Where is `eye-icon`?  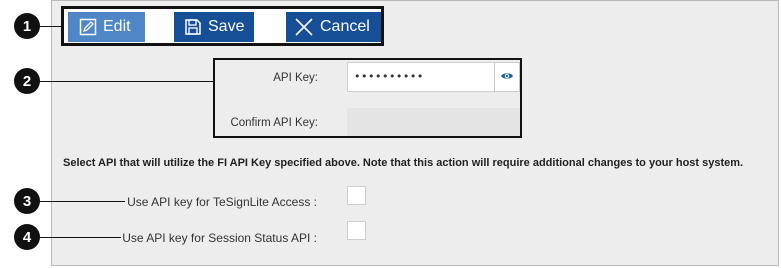
eye-icon is located at coordinates (507, 77).